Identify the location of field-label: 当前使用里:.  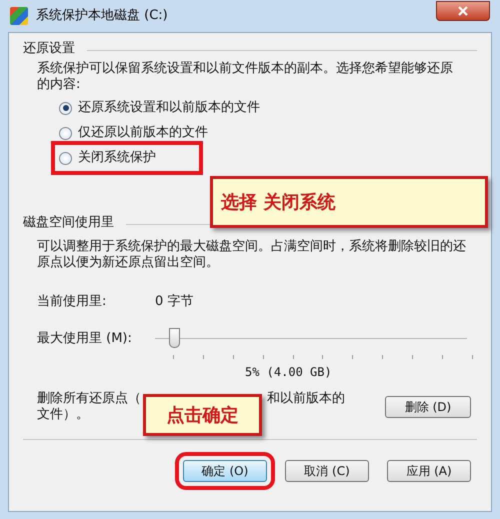
(72, 302).